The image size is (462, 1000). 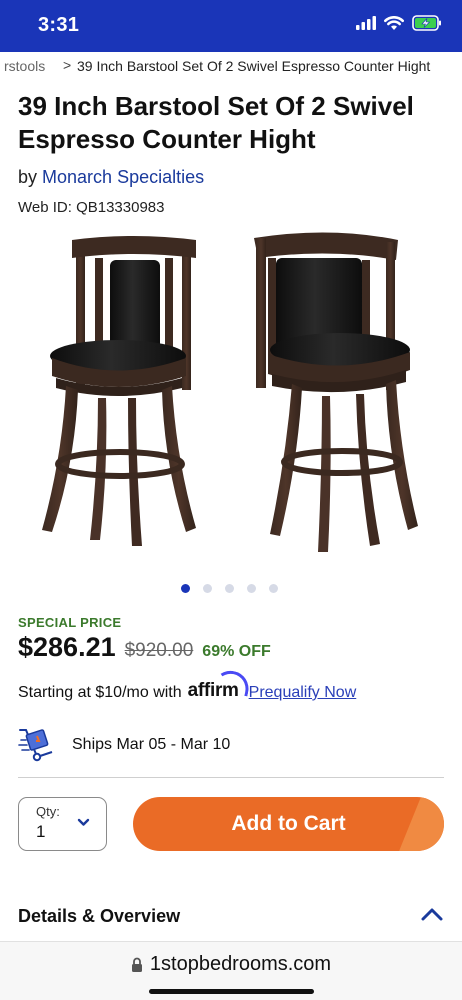 I want to click on quantity-select: Qty: 1, so click(x=62, y=824).